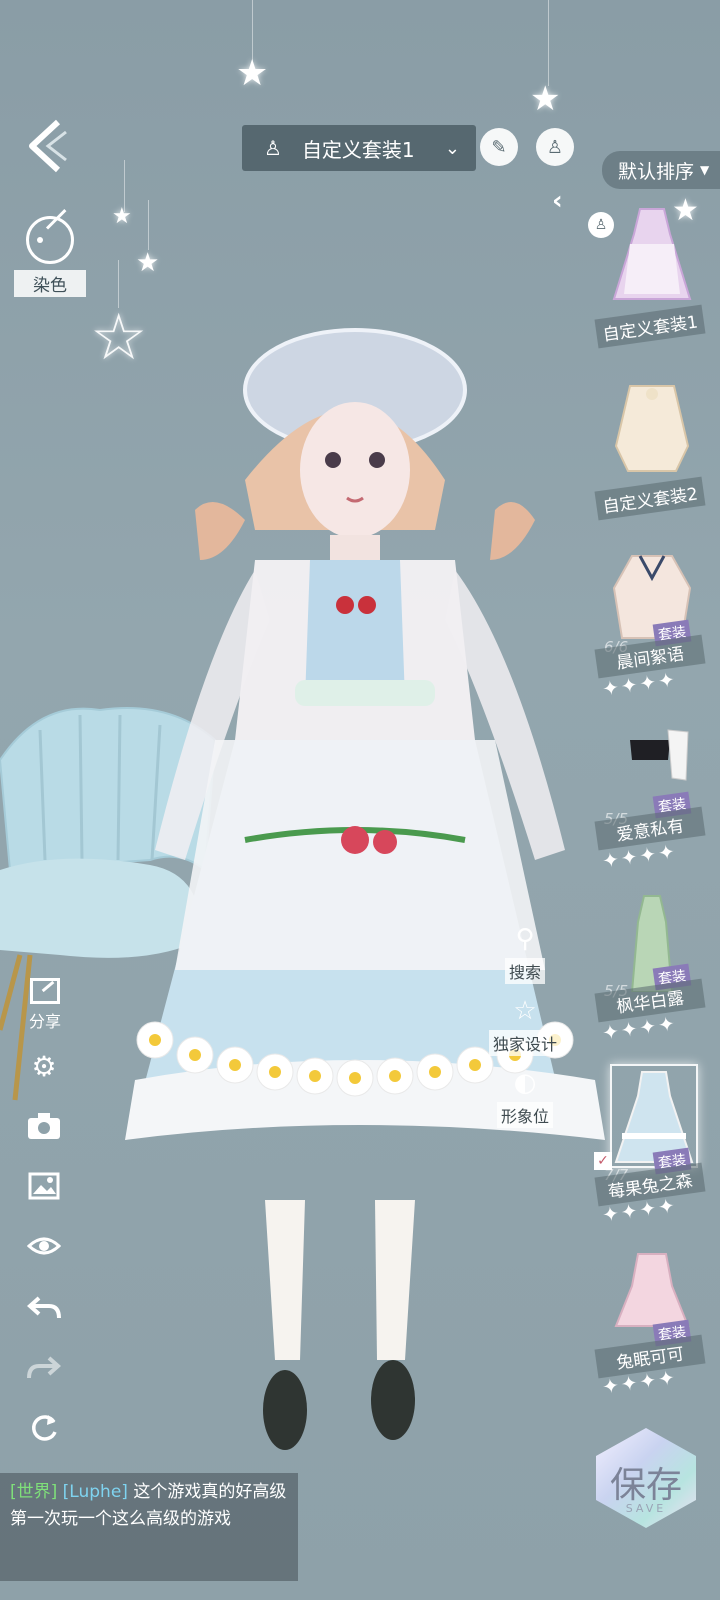 This screenshot has height=1600, width=720. What do you see at coordinates (34, 1492) in the screenshot?
I see `chat-channel: [世界]` at bounding box center [34, 1492].